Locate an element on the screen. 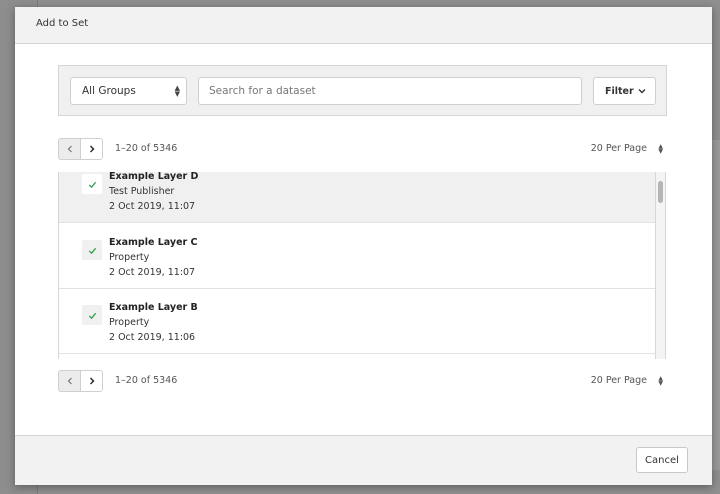 This screenshot has width=720, height=494. group-select: All Groups ▲ ▼ is located at coordinates (128, 91).